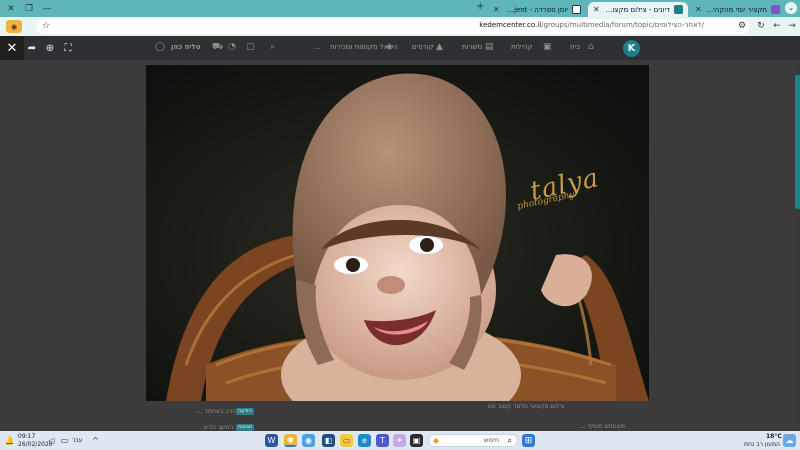 Image resolution: width=800 pixels, height=450 pixels. What do you see at coordinates (47, 8) in the screenshot?
I see `minimize-window-icon: —` at bounding box center [47, 8].